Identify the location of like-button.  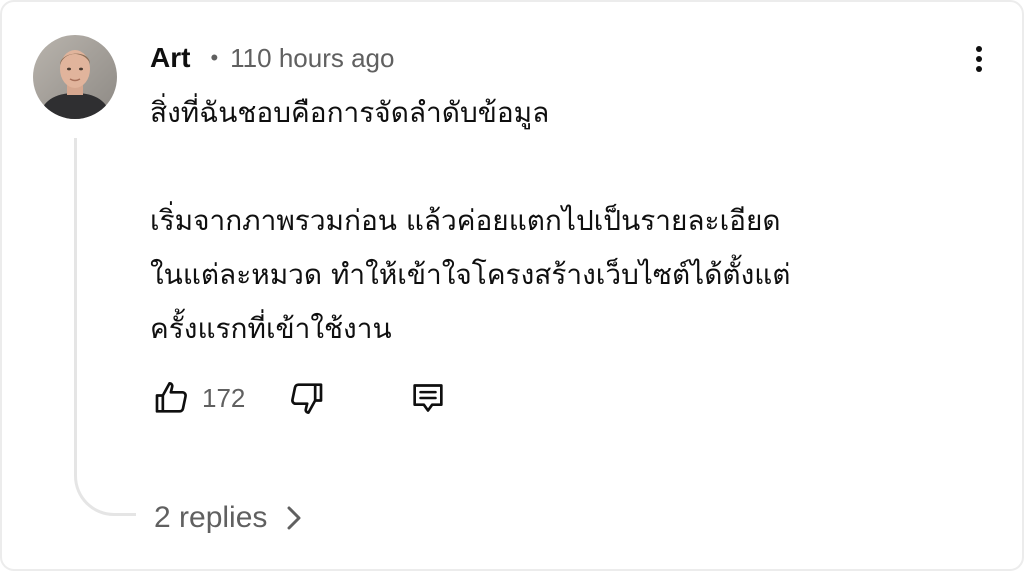
(172, 398).